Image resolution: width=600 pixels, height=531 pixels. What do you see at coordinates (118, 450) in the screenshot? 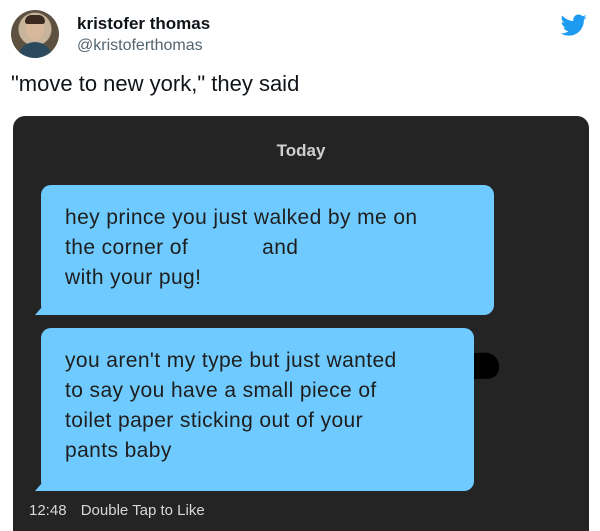
I see `message-line: pants baby` at bounding box center [118, 450].